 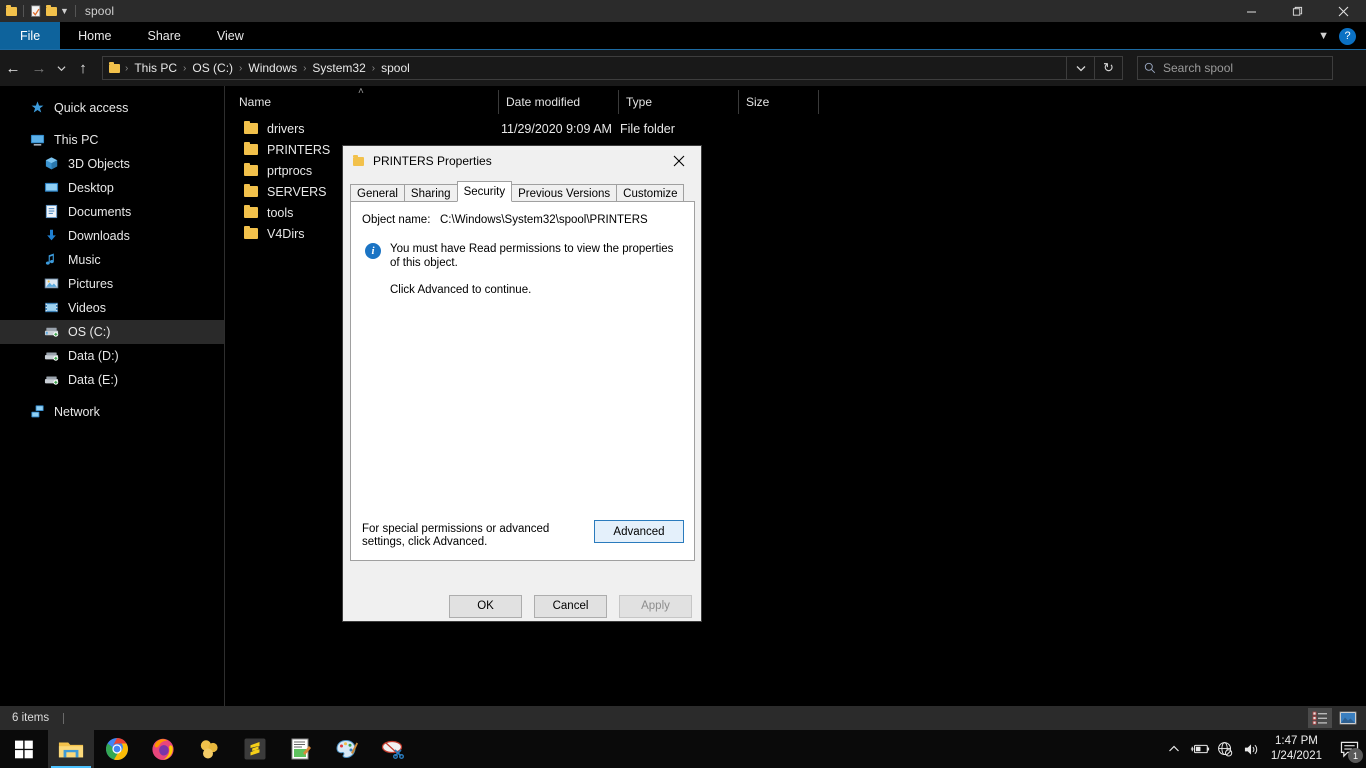 What do you see at coordinates (1349, 749) in the screenshot?
I see `action-center-button: 1` at bounding box center [1349, 749].